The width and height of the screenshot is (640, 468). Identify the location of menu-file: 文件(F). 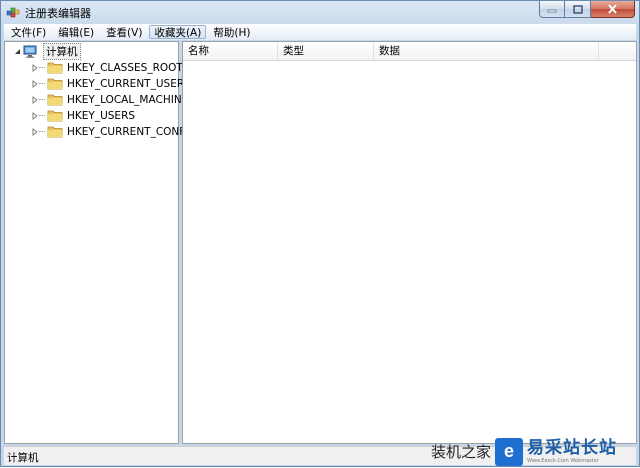
(28, 32).